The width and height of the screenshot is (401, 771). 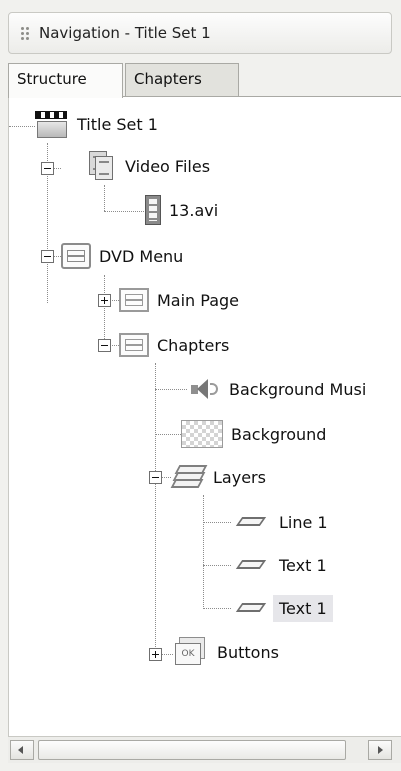 What do you see at coordinates (52, 124) in the screenshot?
I see `clapperboard-icon` at bounding box center [52, 124].